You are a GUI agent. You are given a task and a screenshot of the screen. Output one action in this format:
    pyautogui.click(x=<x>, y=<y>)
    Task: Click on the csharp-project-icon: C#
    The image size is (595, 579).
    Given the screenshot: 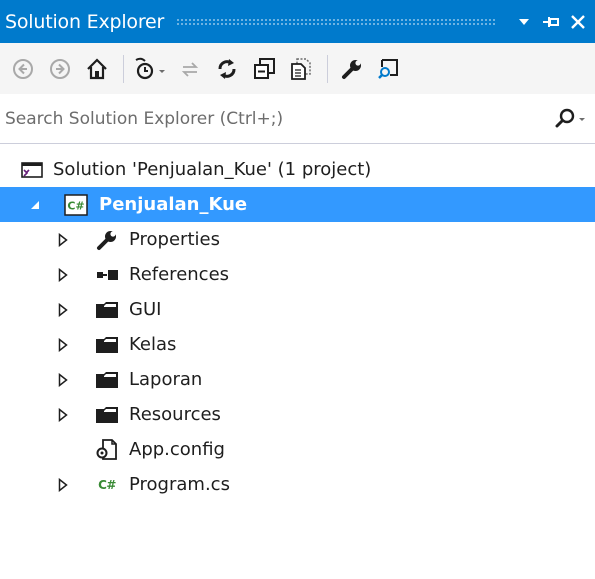 What is the action you would take?
    pyautogui.click(x=76, y=204)
    